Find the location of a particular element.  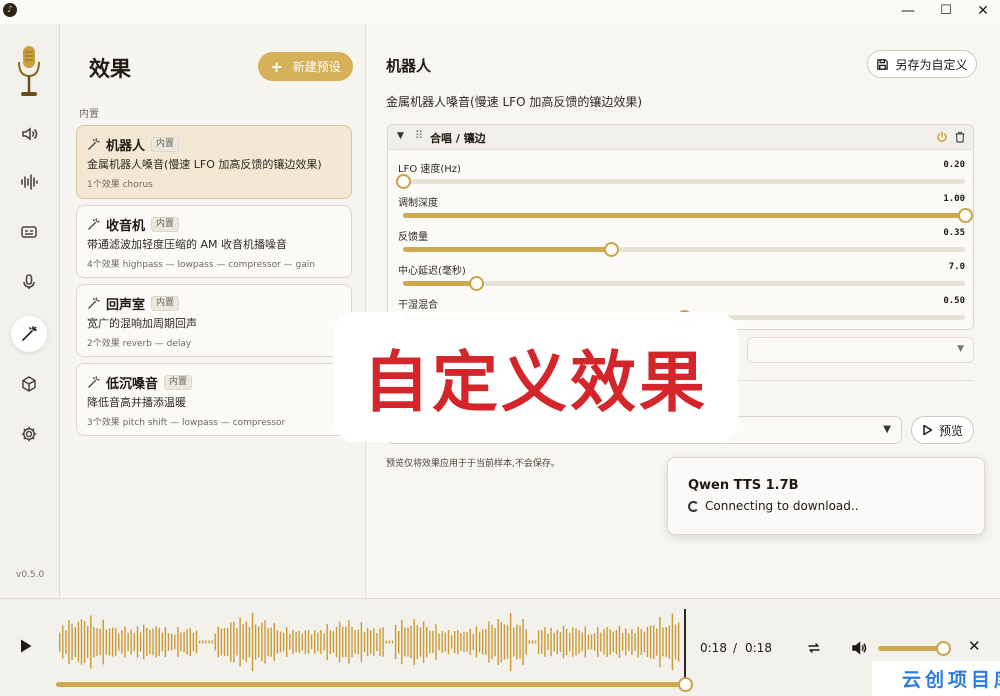

drag-handle-icon: ⠿ is located at coordinates (419, 135).